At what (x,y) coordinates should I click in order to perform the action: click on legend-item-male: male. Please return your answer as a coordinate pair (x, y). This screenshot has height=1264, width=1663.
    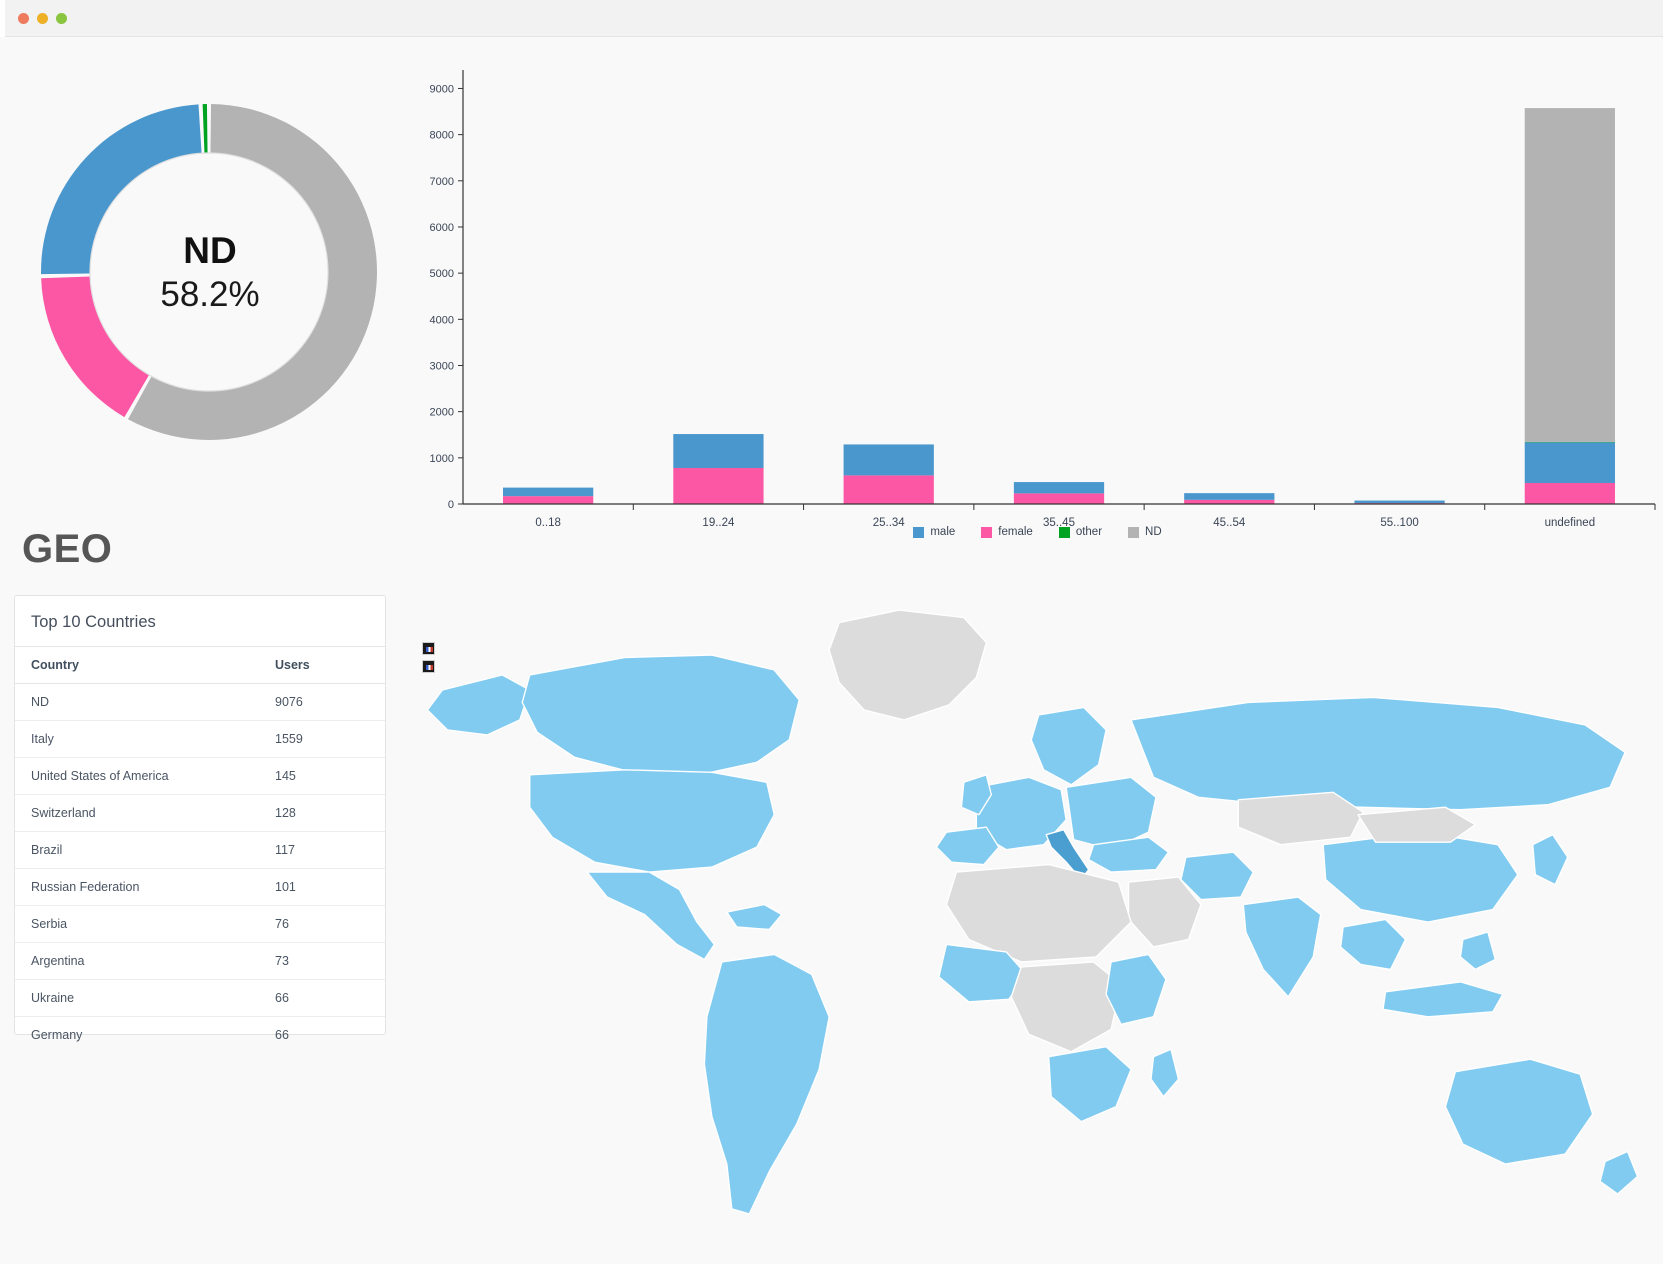
    Looking at the image, I should click on (934, 532).